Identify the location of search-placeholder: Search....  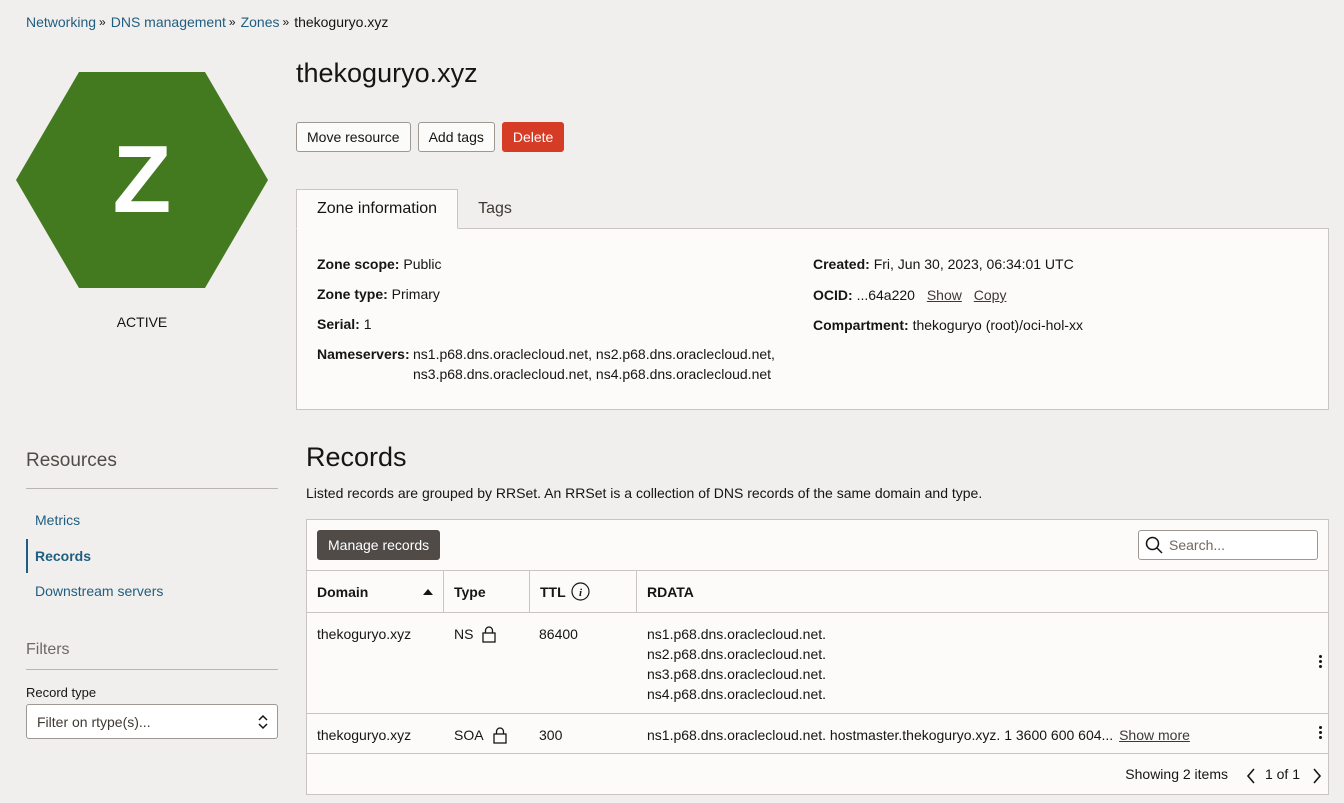
(1197, 545).